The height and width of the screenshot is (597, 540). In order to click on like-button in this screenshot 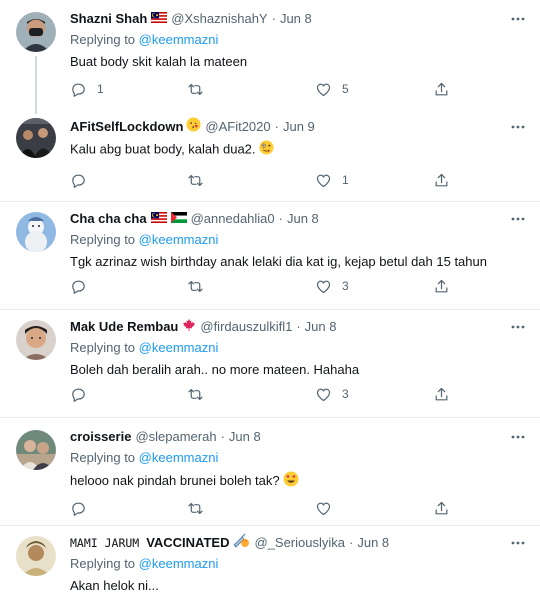, I will do `click(328, 508)`.